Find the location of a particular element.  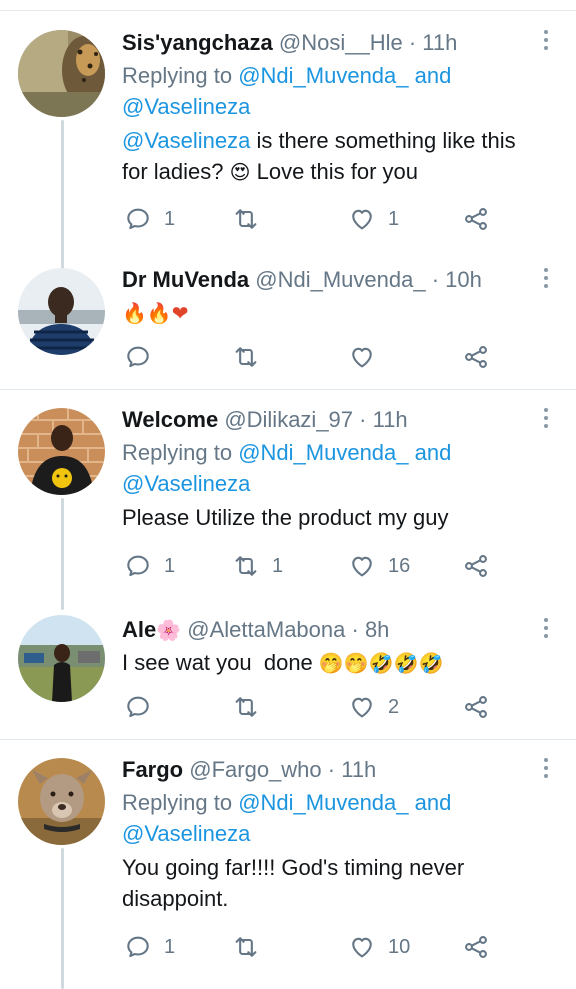

display-name: Welcome is located at coordinates (170, 419).